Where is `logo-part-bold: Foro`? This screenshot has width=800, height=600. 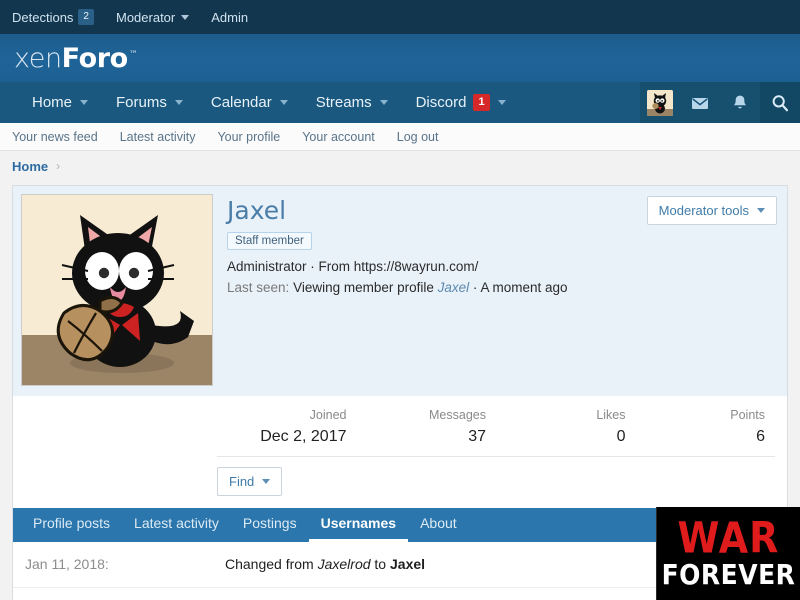
logo-part-bold: Foro is located at coordinates (95, 58).